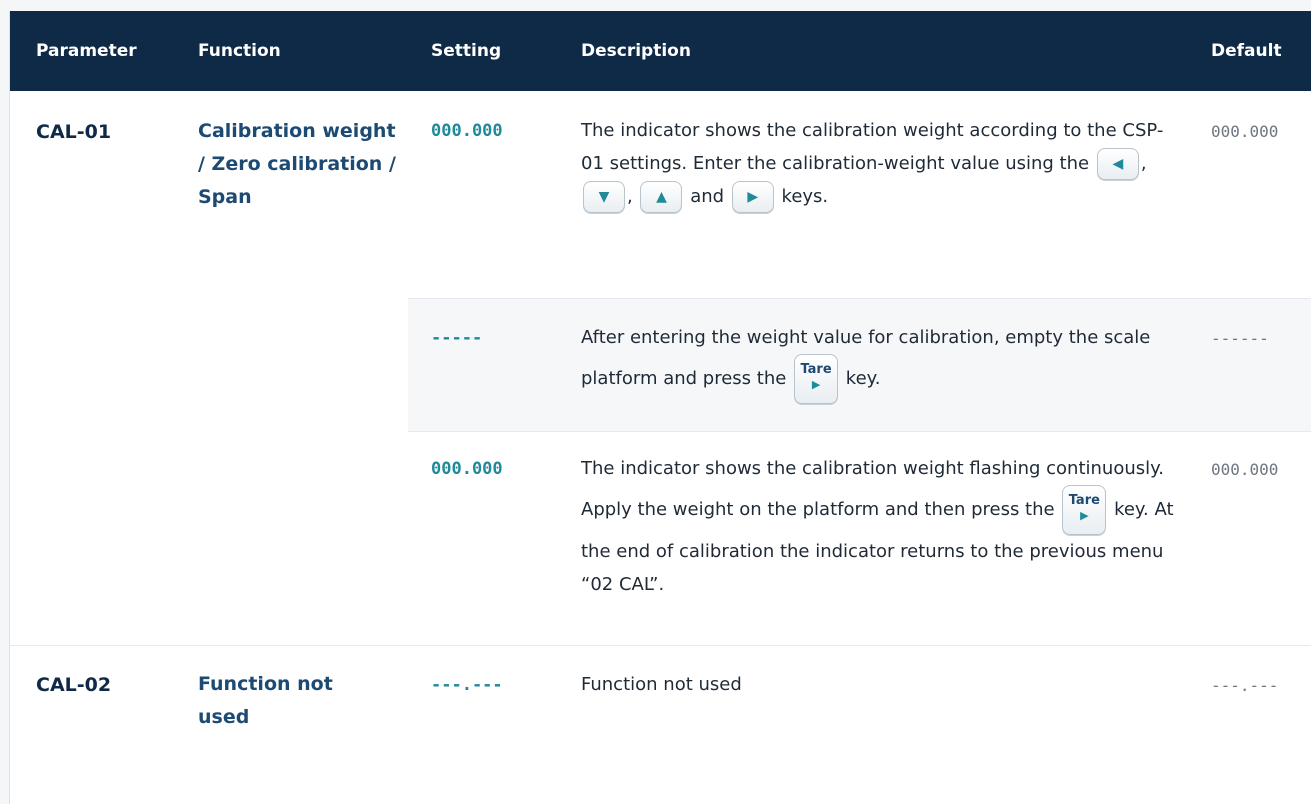 This screenshot has height=804, width=1311. What do you see at coordinates (604, 197) in the screenshot?
I see `down-arrow-key-icon: ▼` at bounding box center [604, 197].